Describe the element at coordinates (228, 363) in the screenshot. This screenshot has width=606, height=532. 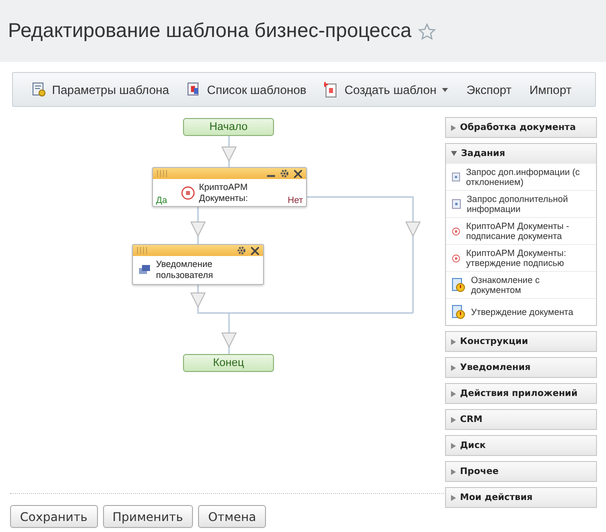
I see `end-node: Конец` at that location.